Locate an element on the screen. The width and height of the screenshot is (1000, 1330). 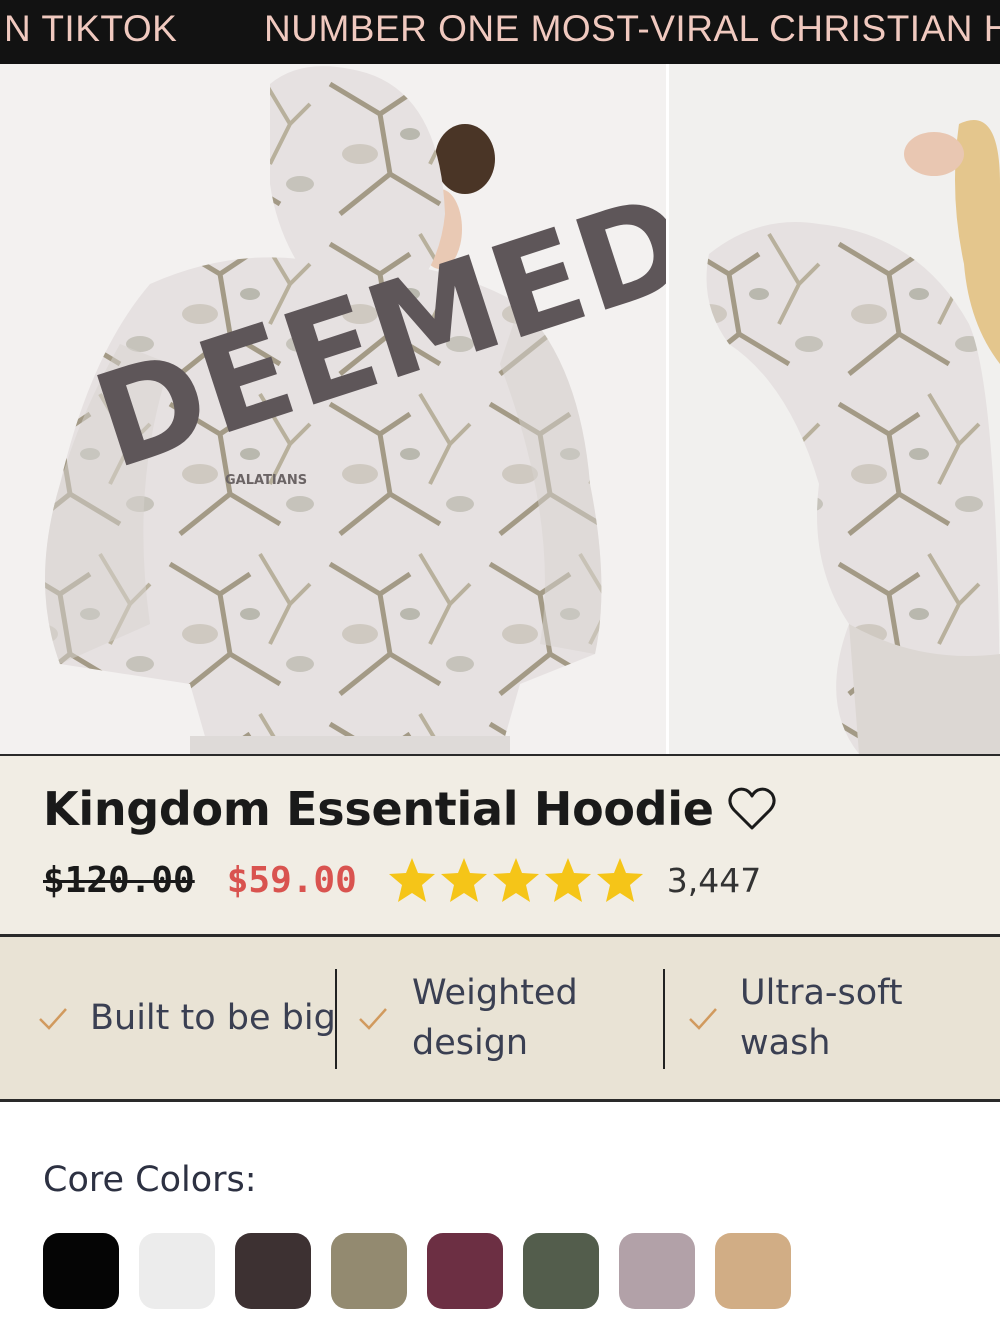
print-small-text: GALATIANS is located at coordinates (266, 480).